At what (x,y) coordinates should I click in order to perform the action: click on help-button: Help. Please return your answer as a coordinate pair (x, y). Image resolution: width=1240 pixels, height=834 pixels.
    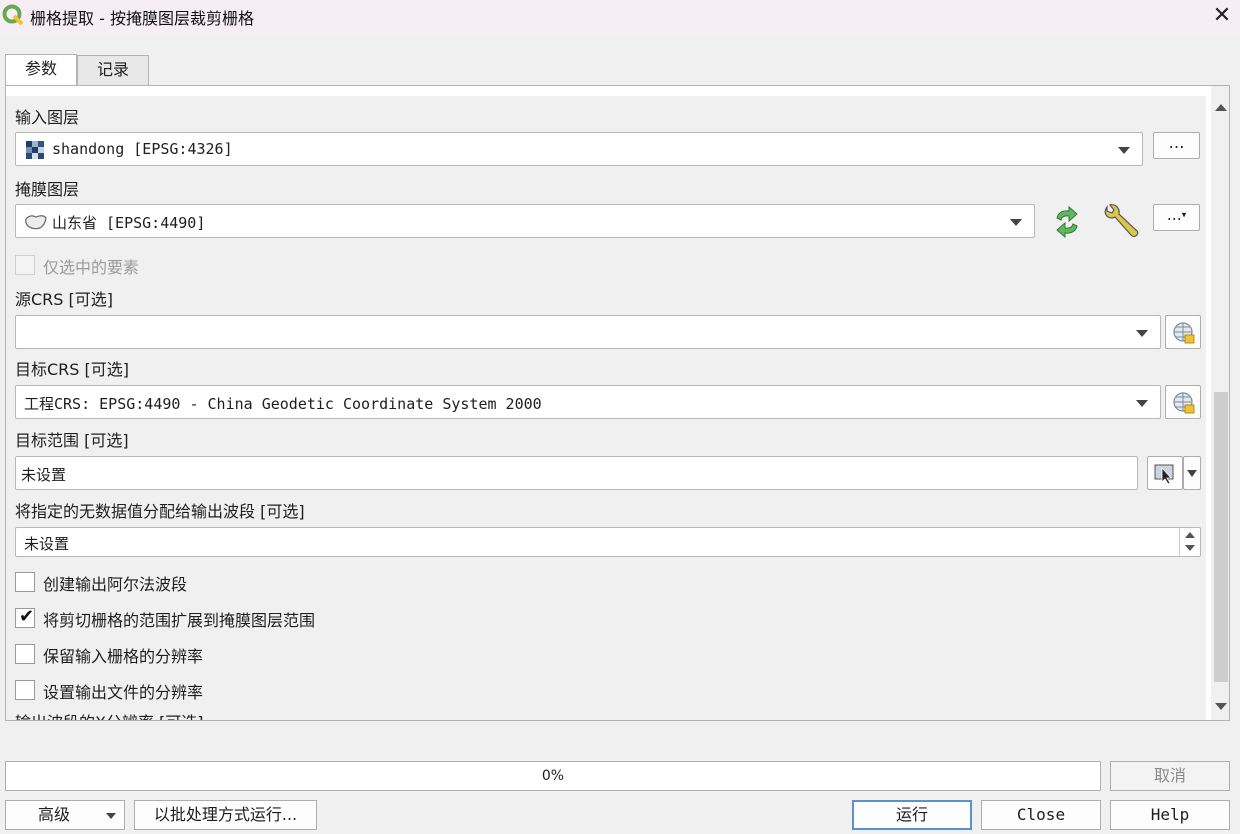
    Looking at the image, I should click on (1170, 815).